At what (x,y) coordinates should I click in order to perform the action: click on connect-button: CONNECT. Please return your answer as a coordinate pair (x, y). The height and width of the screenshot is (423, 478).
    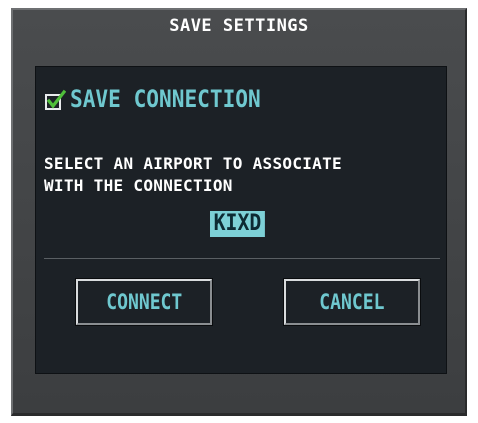
    Looking at the image, I should click on (144, 302).